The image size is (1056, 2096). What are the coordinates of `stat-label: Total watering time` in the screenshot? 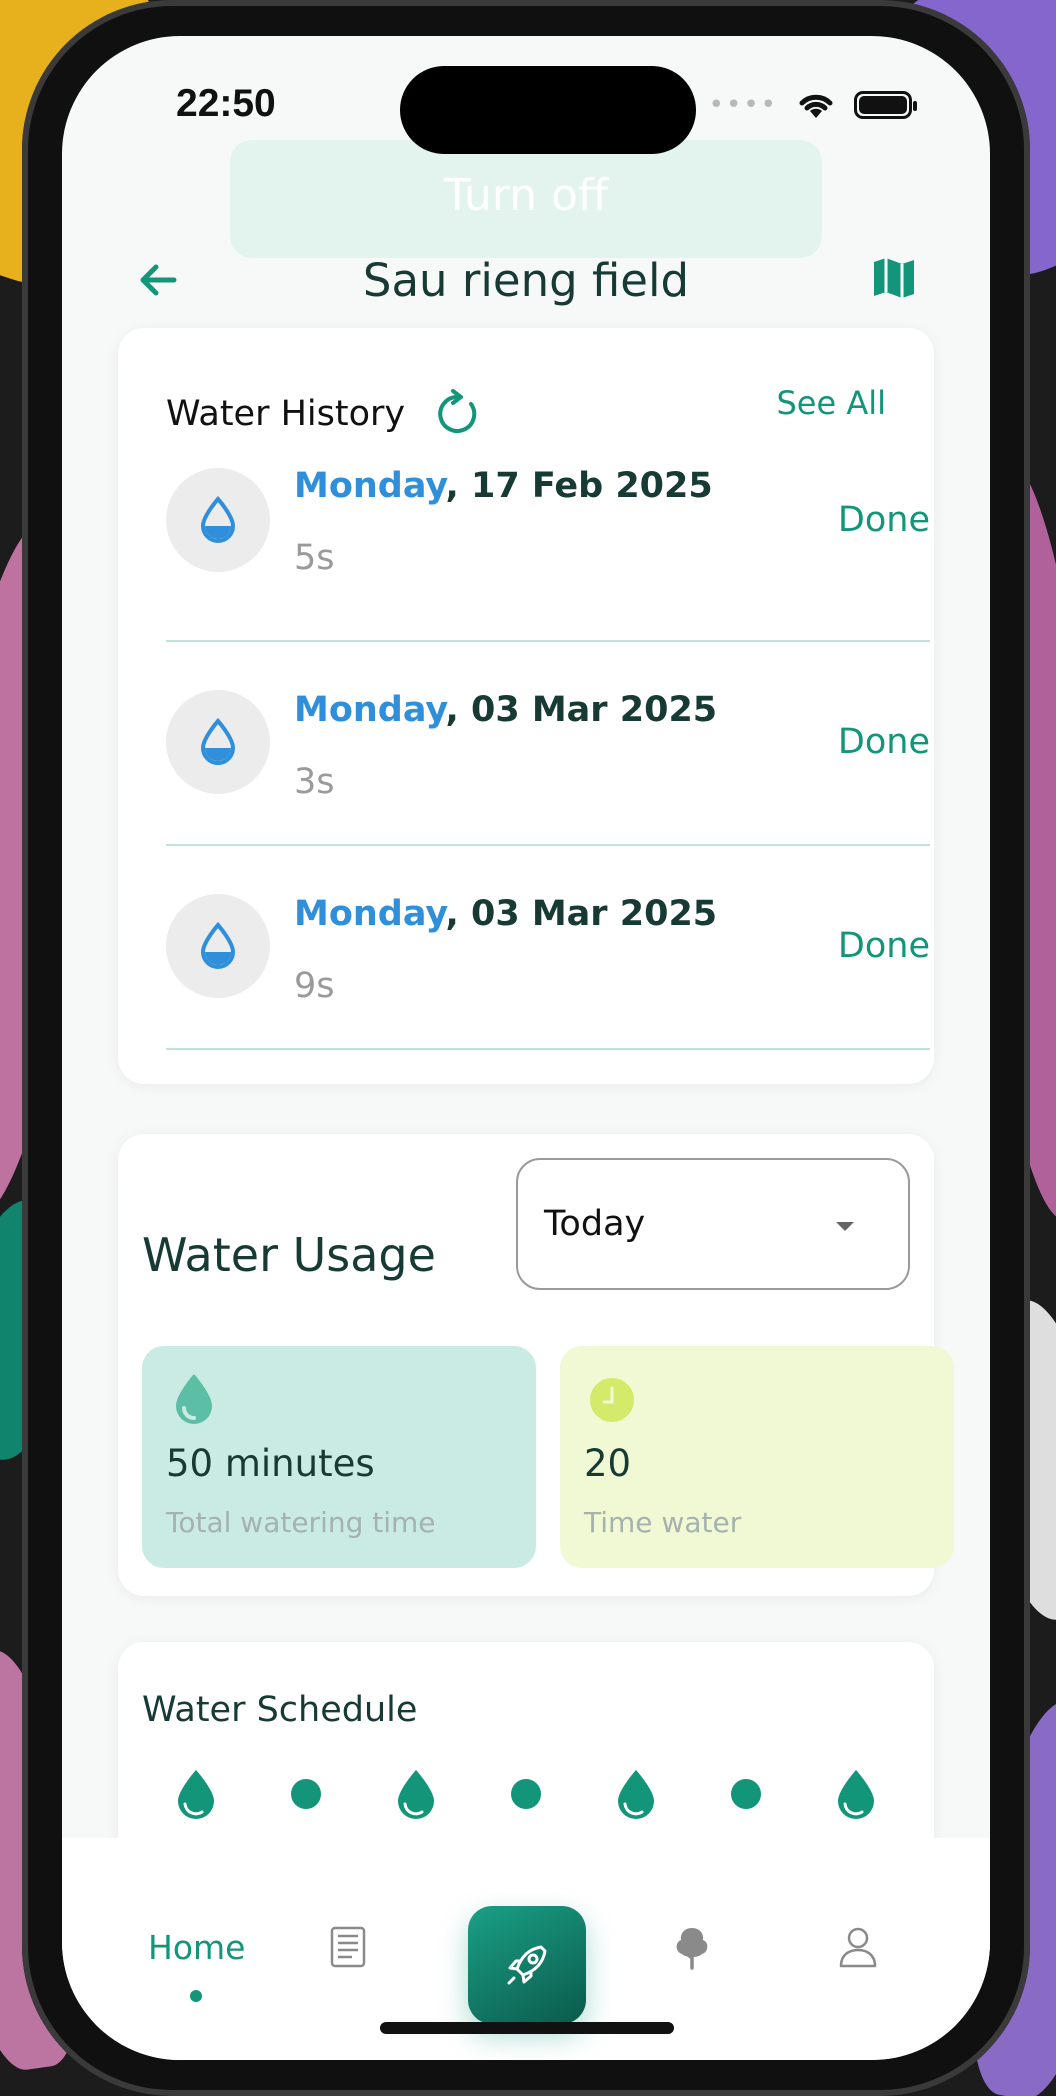 It's located at (301, 1522).